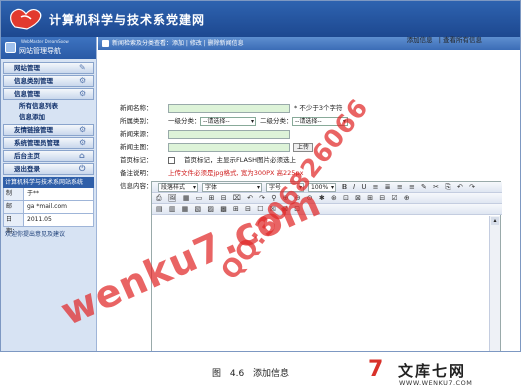 This screenshot has width=521, height=391. Describe the element at coordinates (460, 40) in the screenshot. I see `view-all-link: | 查看所有信息` at that location.